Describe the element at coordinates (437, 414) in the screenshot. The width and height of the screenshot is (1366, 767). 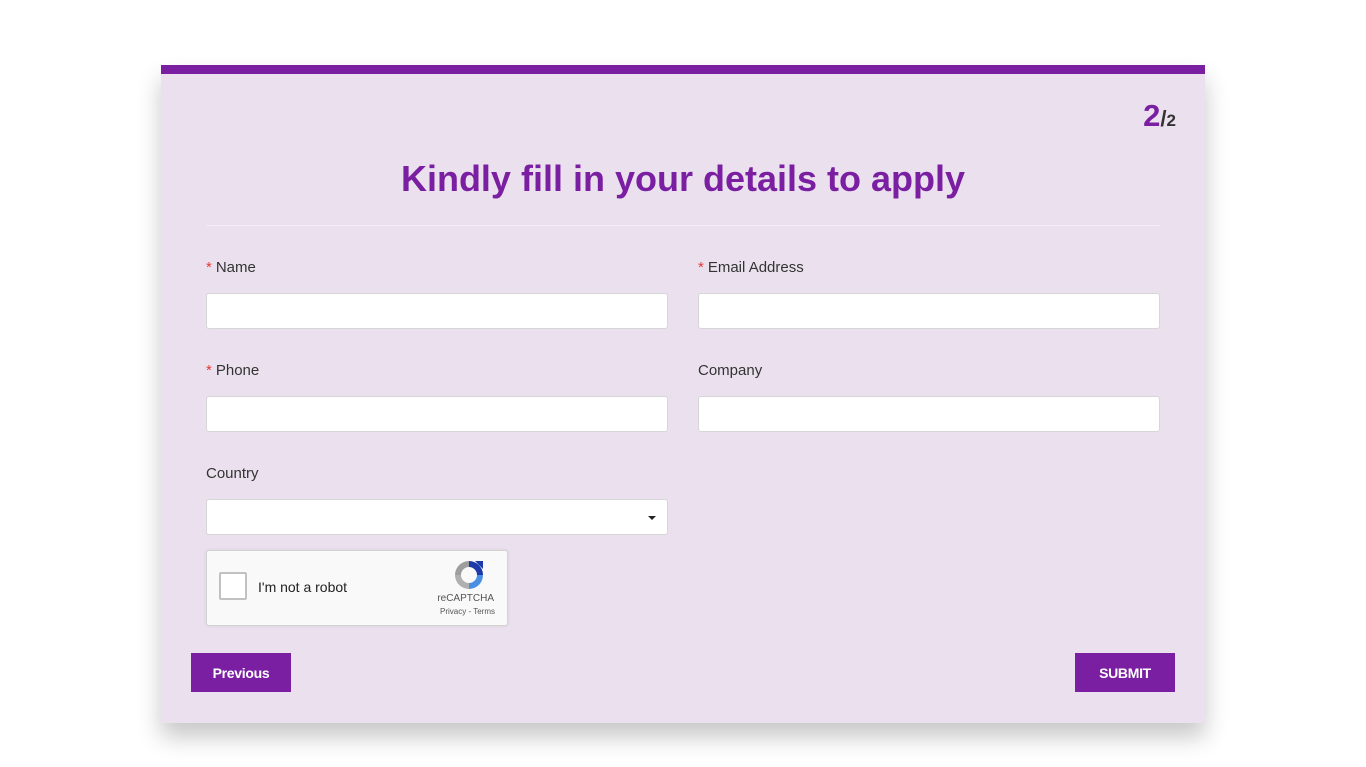
I see `phone-input` at that location.